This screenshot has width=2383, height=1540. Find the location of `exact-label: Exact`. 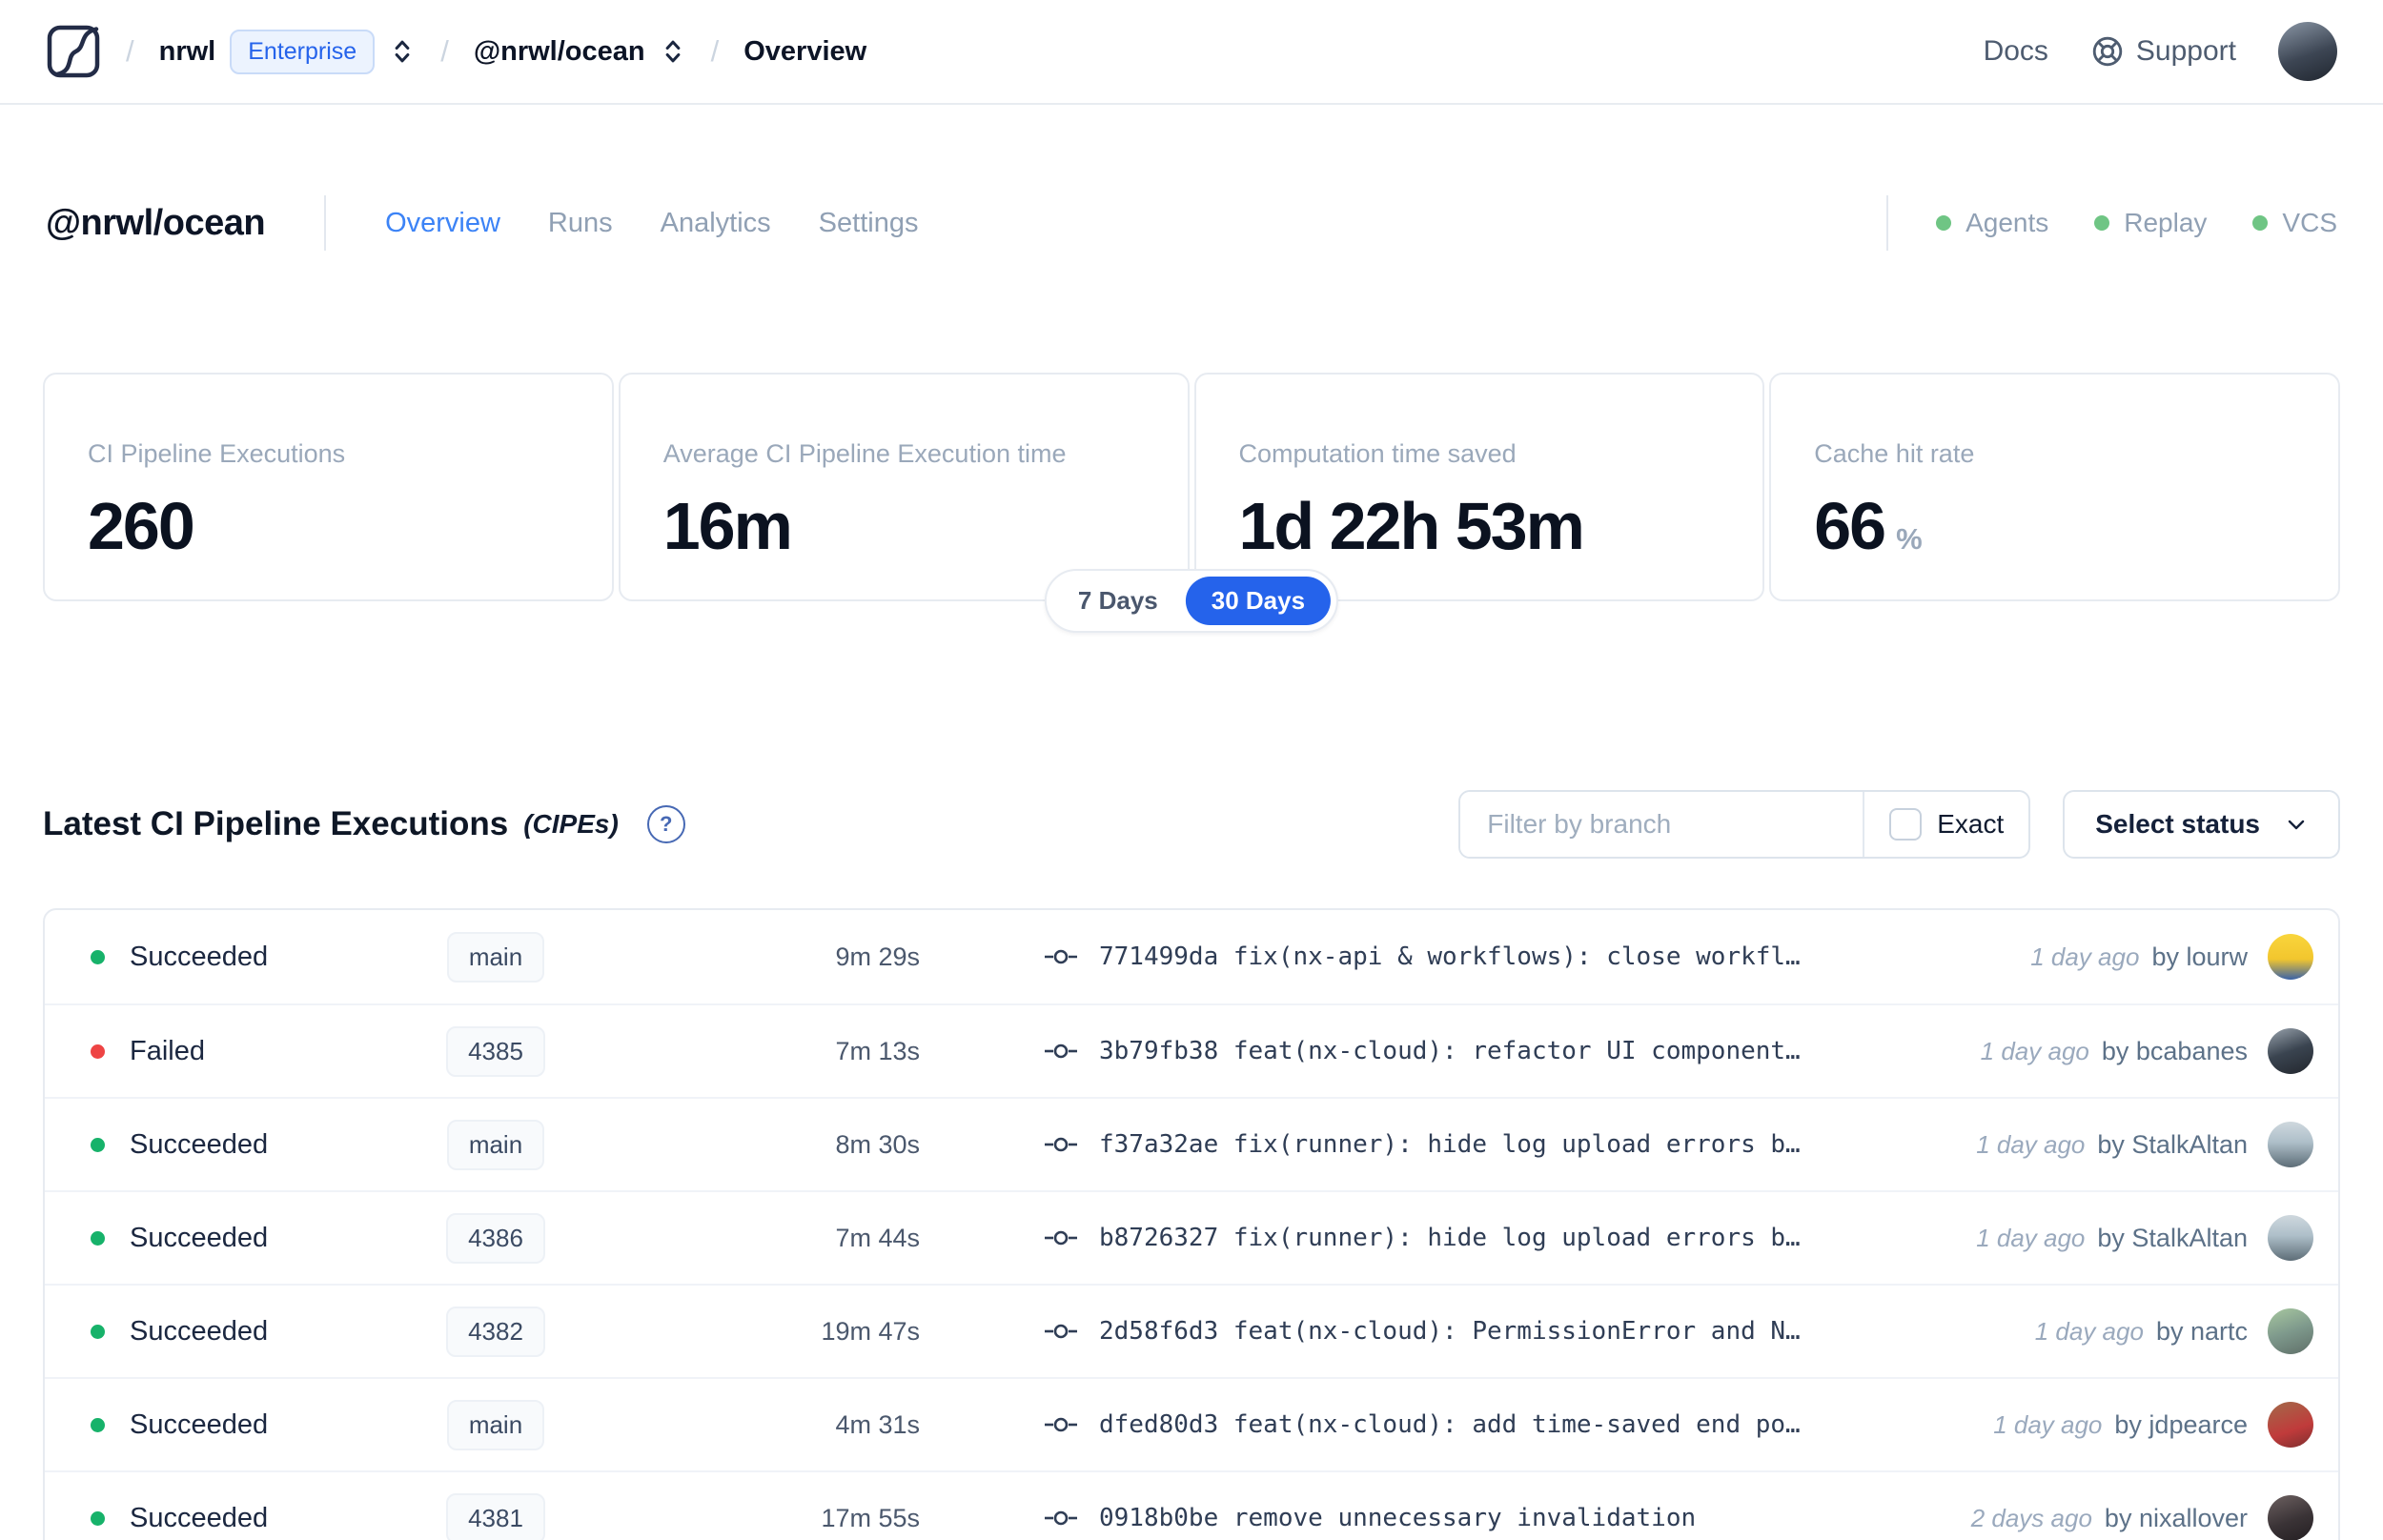

exact-label: Exact is located at coordinates (1971, 824).